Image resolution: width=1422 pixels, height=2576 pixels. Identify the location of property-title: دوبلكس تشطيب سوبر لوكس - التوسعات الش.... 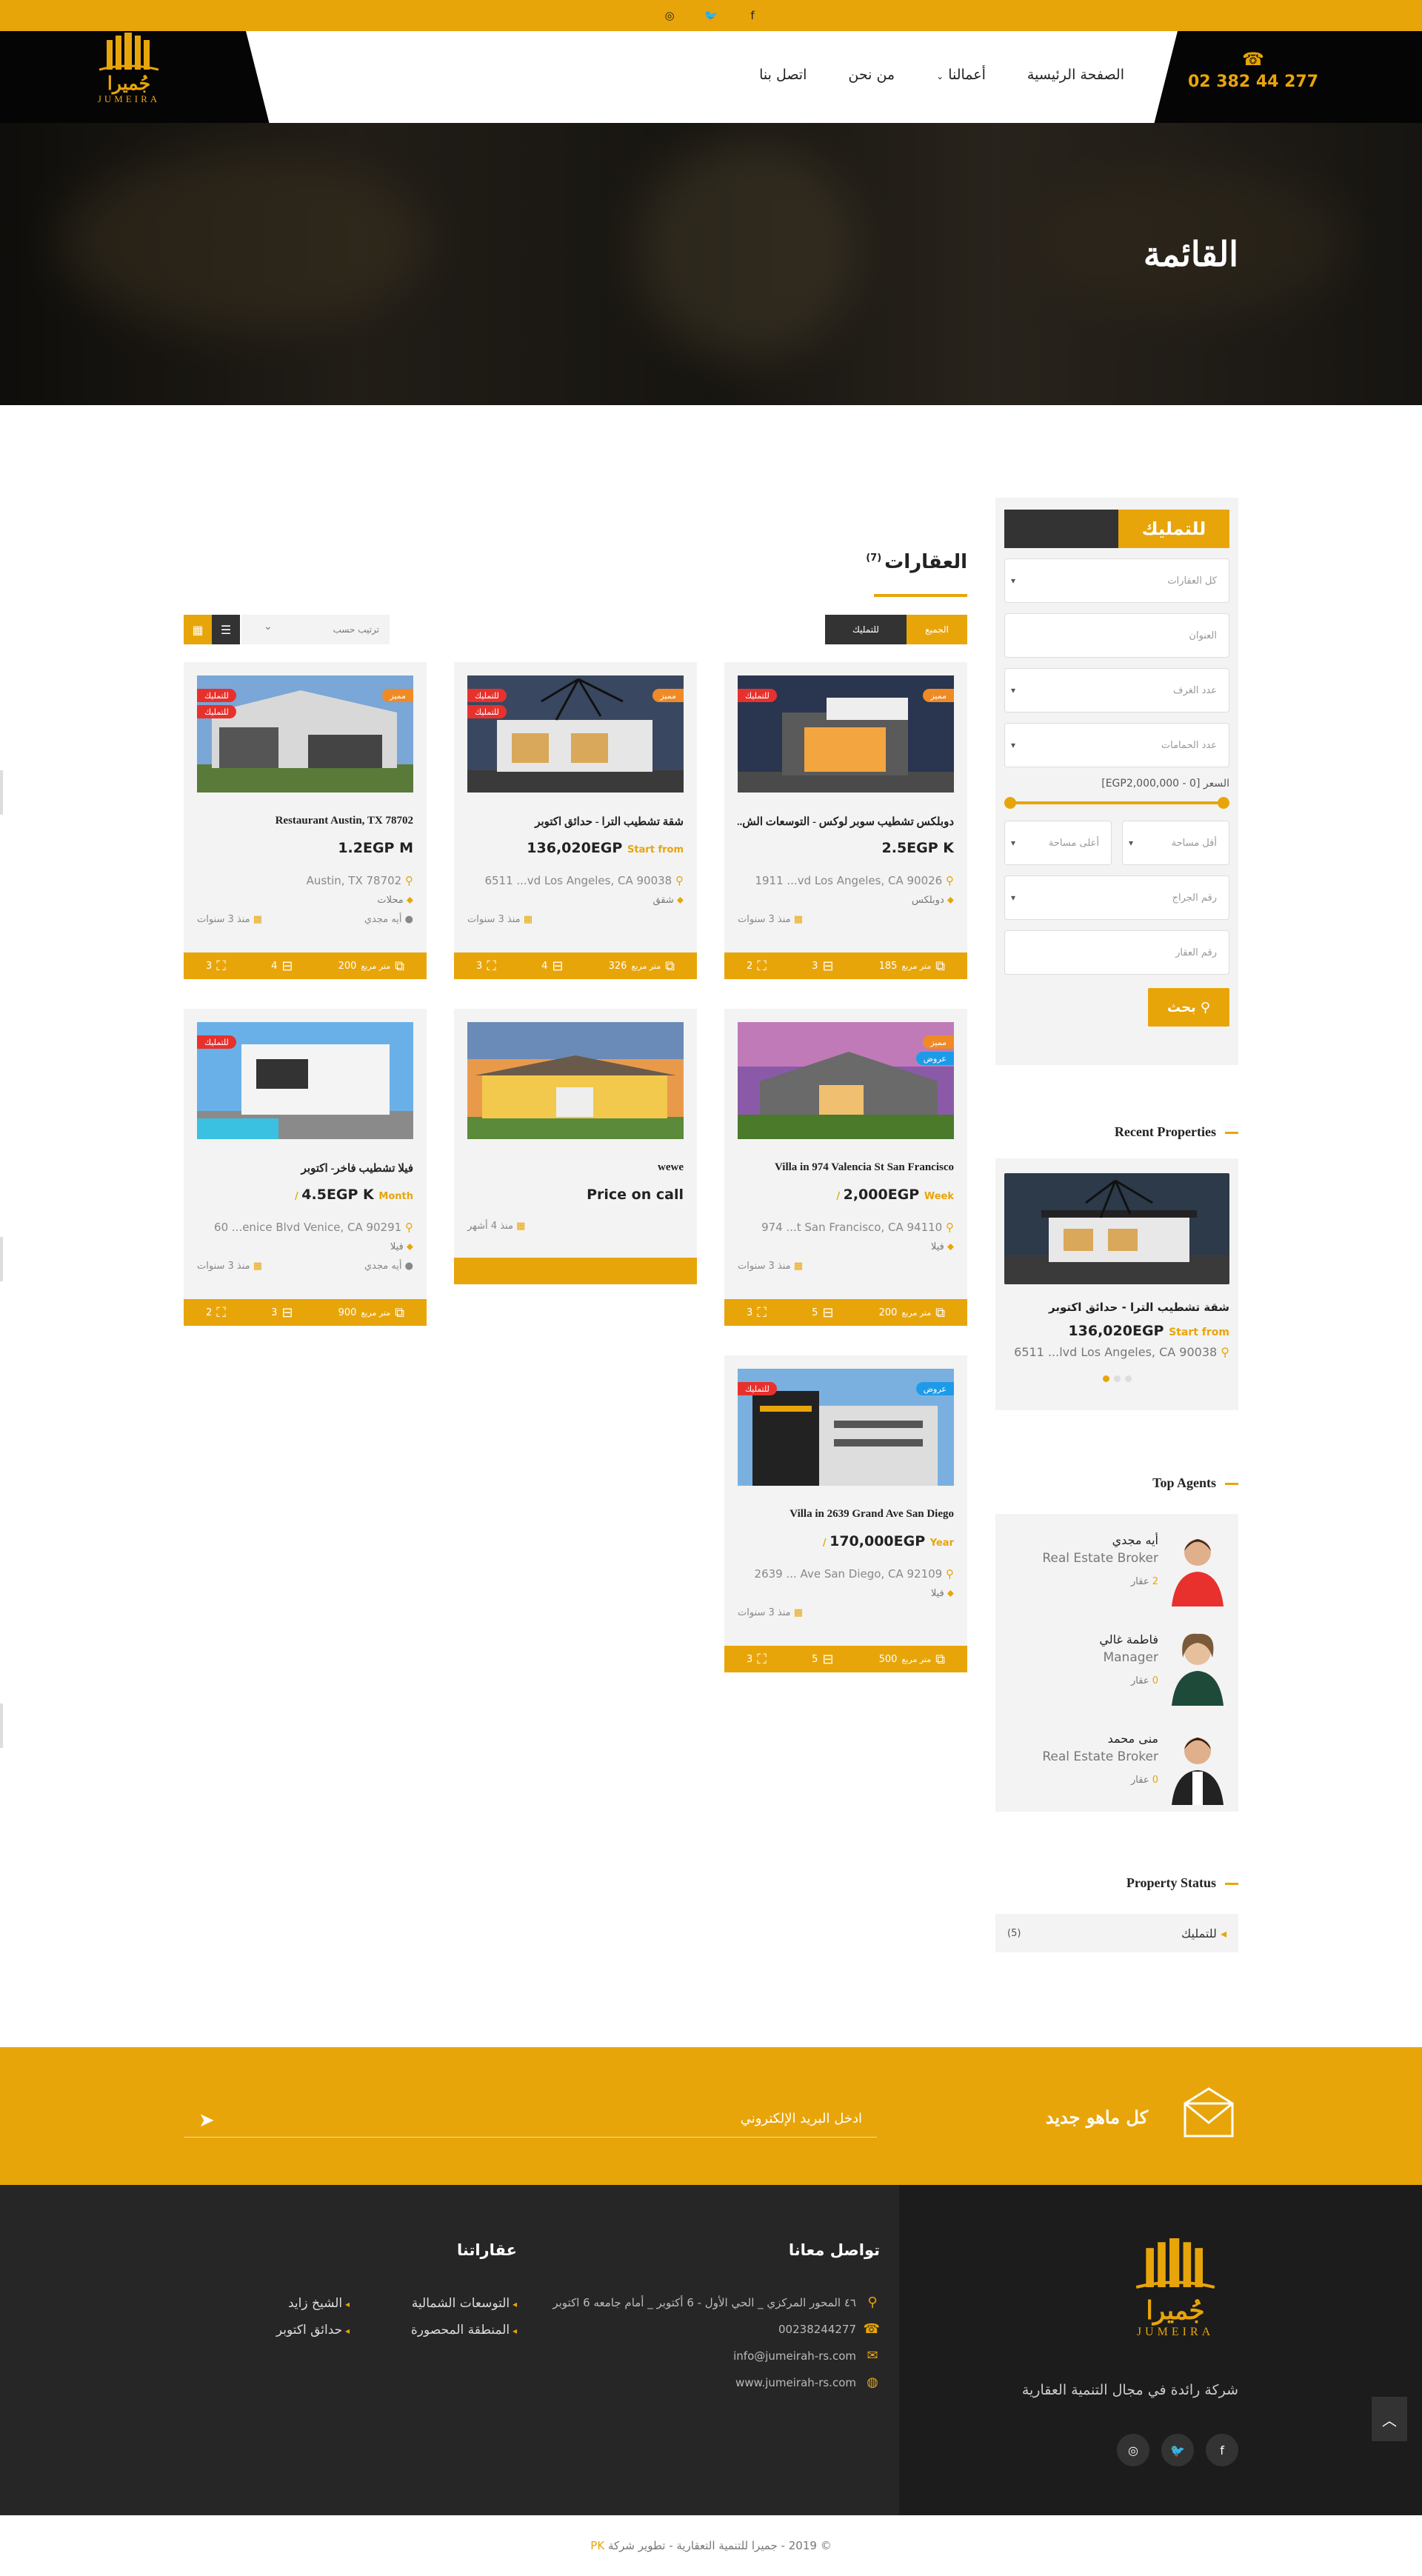
(846, 822).